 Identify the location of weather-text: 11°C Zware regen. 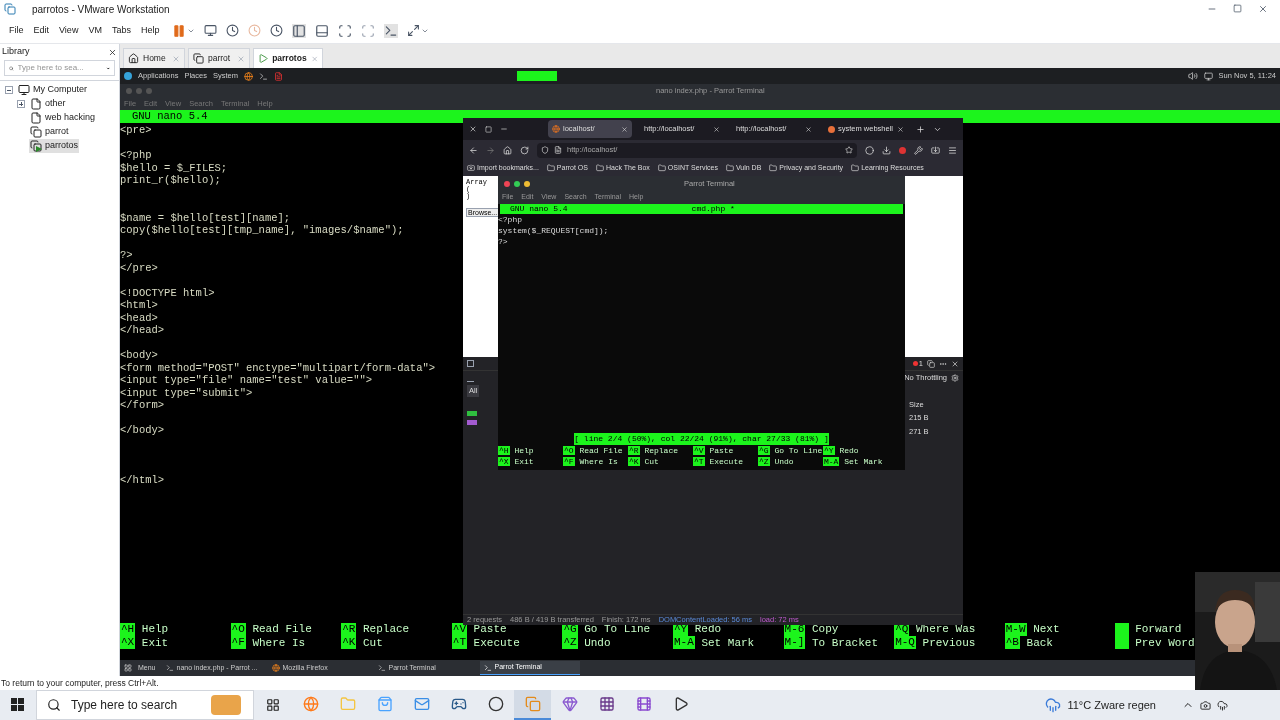
(1111, 705).